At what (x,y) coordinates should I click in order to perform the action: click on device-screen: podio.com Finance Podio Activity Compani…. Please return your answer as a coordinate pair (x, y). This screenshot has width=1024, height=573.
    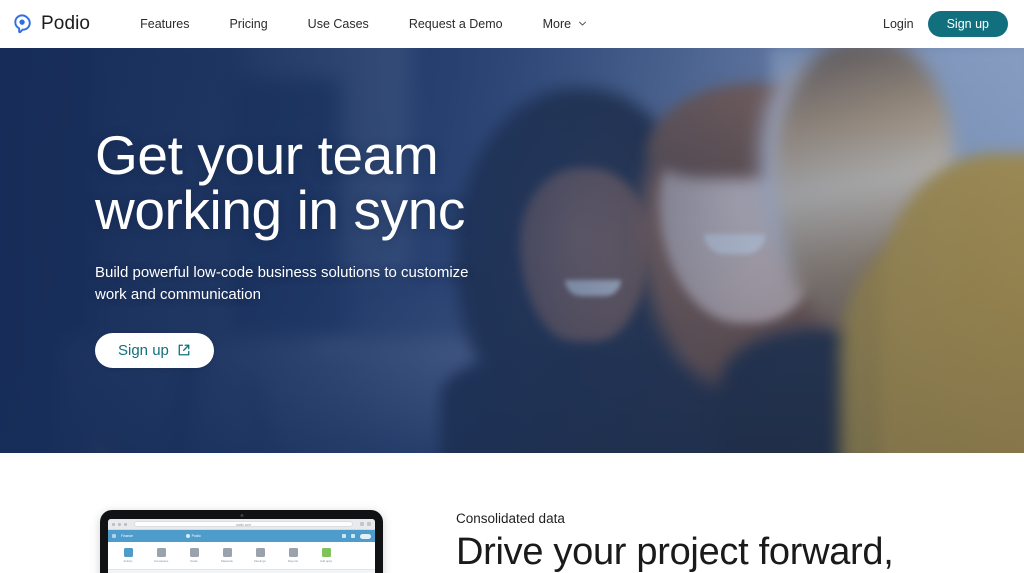
    Looking at the image, I should click on (241, 546).